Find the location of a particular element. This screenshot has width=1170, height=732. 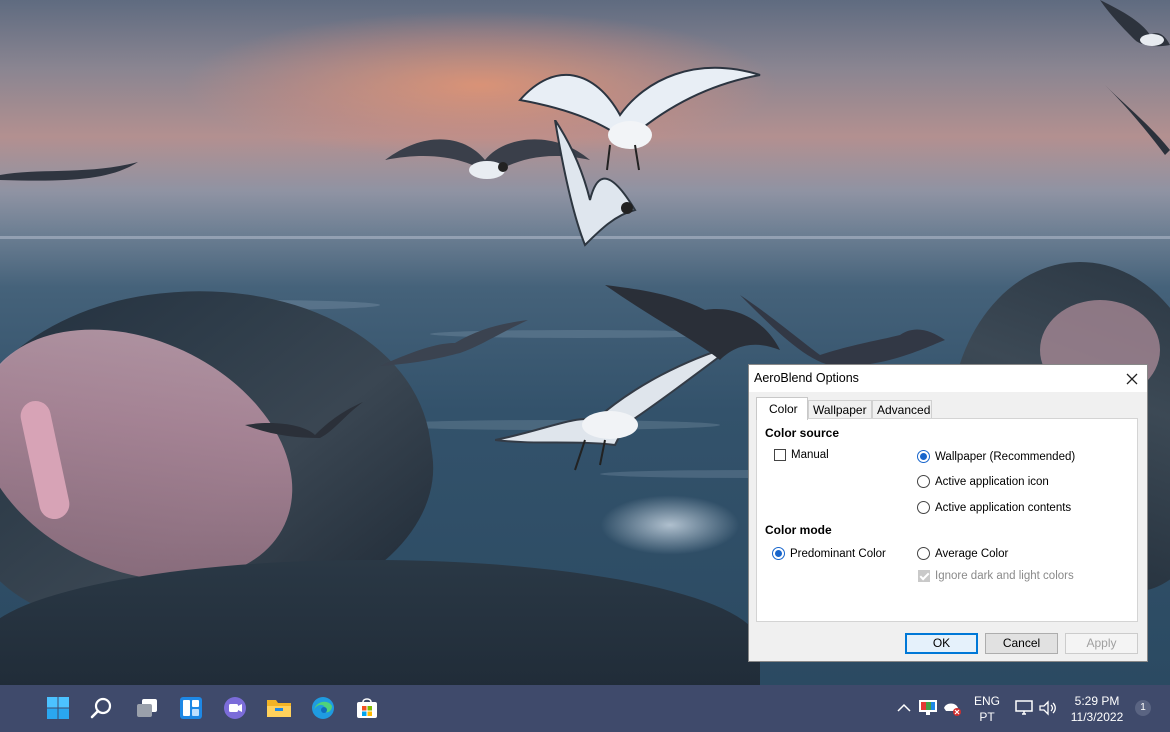

windows-start-icon is located at coordinates (58, 708).